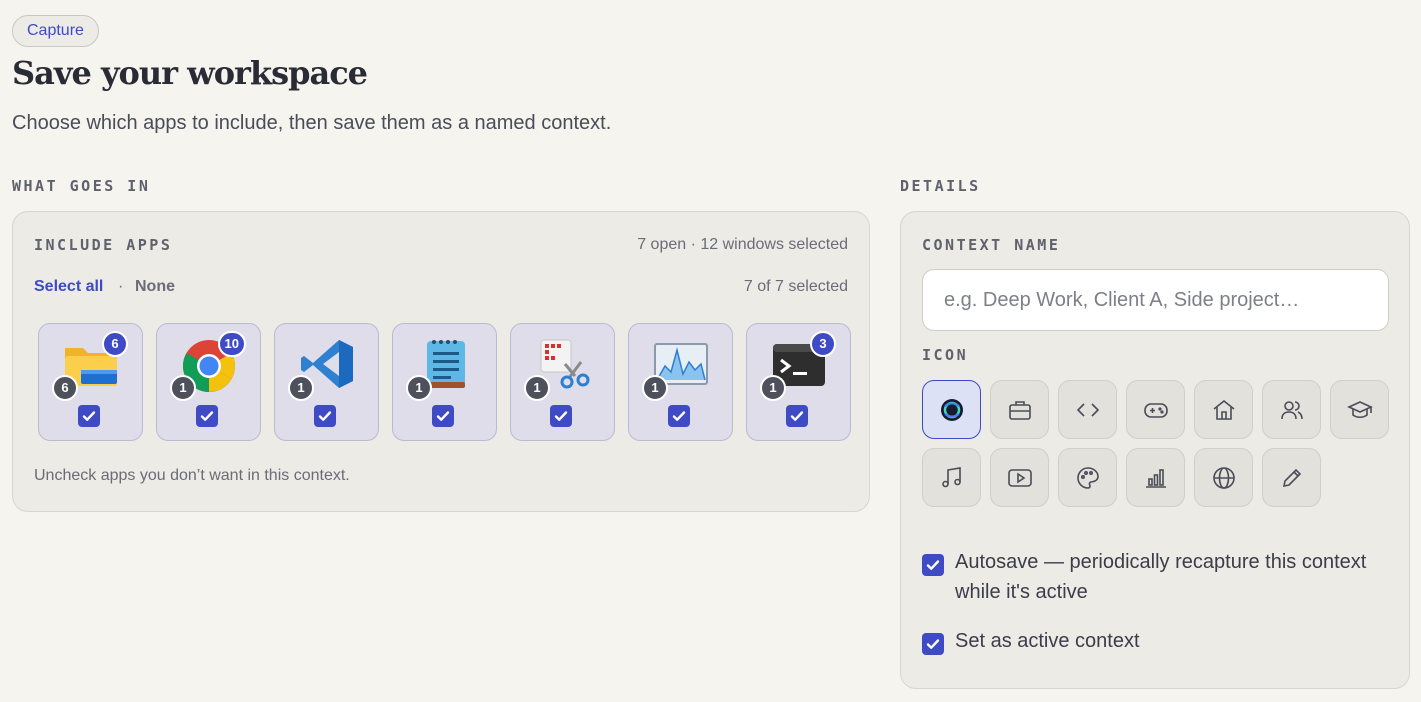 The image size is (1421, 702). What do you see at coordinates (945, 355) in the screenshot?
I see `icon-label: ICON` at bounding box center [945, 355].